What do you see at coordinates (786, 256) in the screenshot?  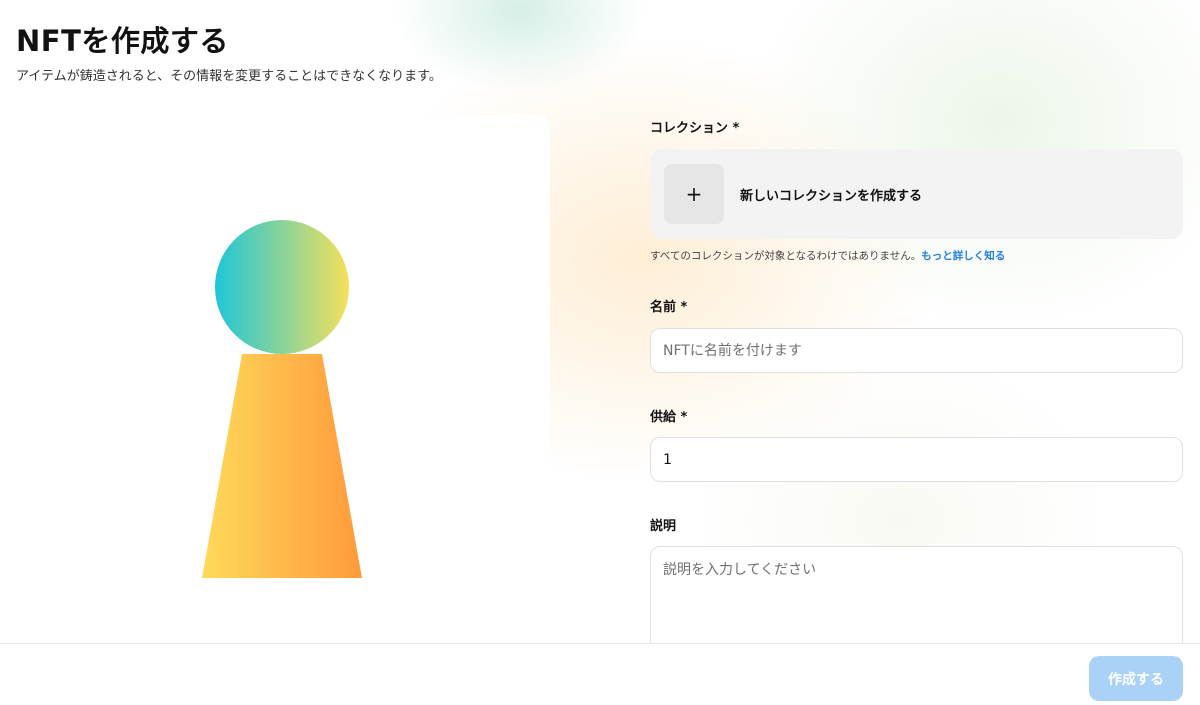 I see `collection-helper-message: すべてのコレクションが対象となるわけではありません。` at bounding box center [786, 256].